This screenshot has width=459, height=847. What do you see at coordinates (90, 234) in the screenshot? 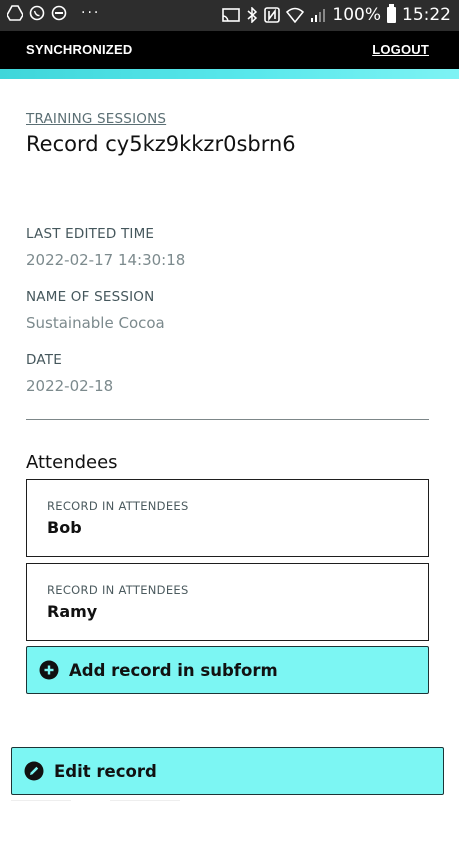
I see `field-label-last-edited: LAST EDITED TIME` at bounding box center [90, 234].